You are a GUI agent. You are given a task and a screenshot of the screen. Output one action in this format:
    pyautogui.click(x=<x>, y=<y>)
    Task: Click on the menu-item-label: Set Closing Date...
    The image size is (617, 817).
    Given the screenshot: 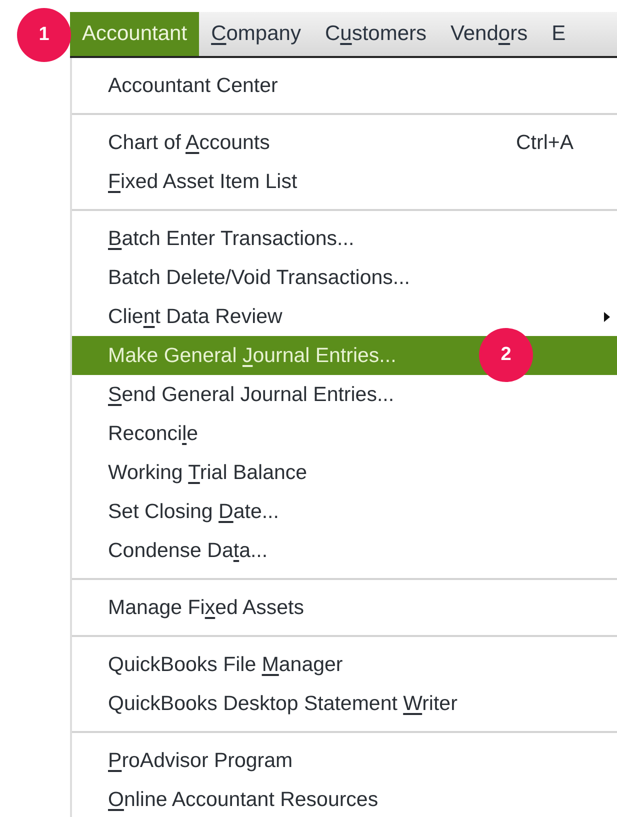 What is the action you would take?
    pyautogui.click(x=193, y=512)
    